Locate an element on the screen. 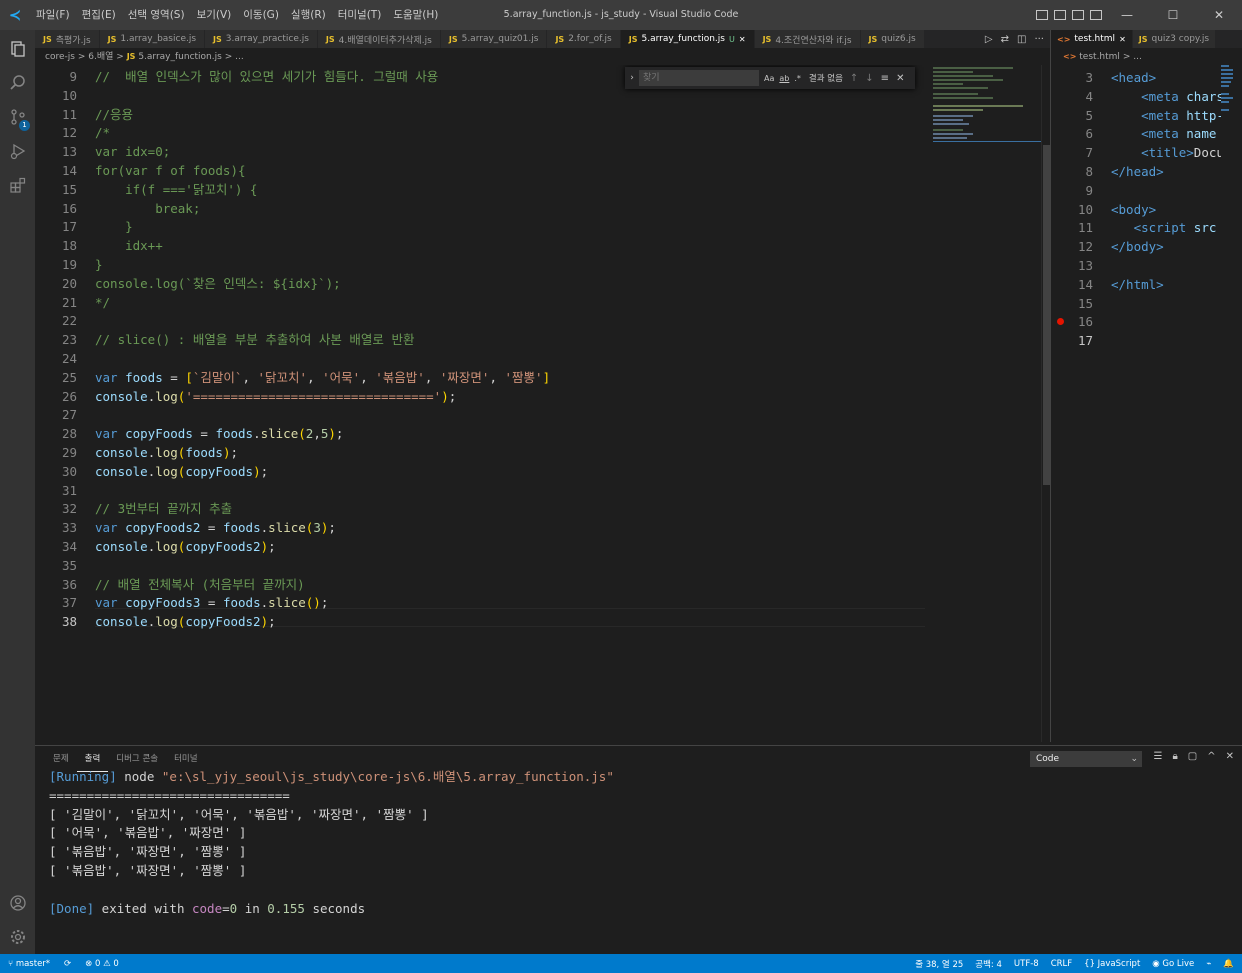  tab-file-3: JS 4.배열데이터추가삭제.js is located at coordinates (379, 39).